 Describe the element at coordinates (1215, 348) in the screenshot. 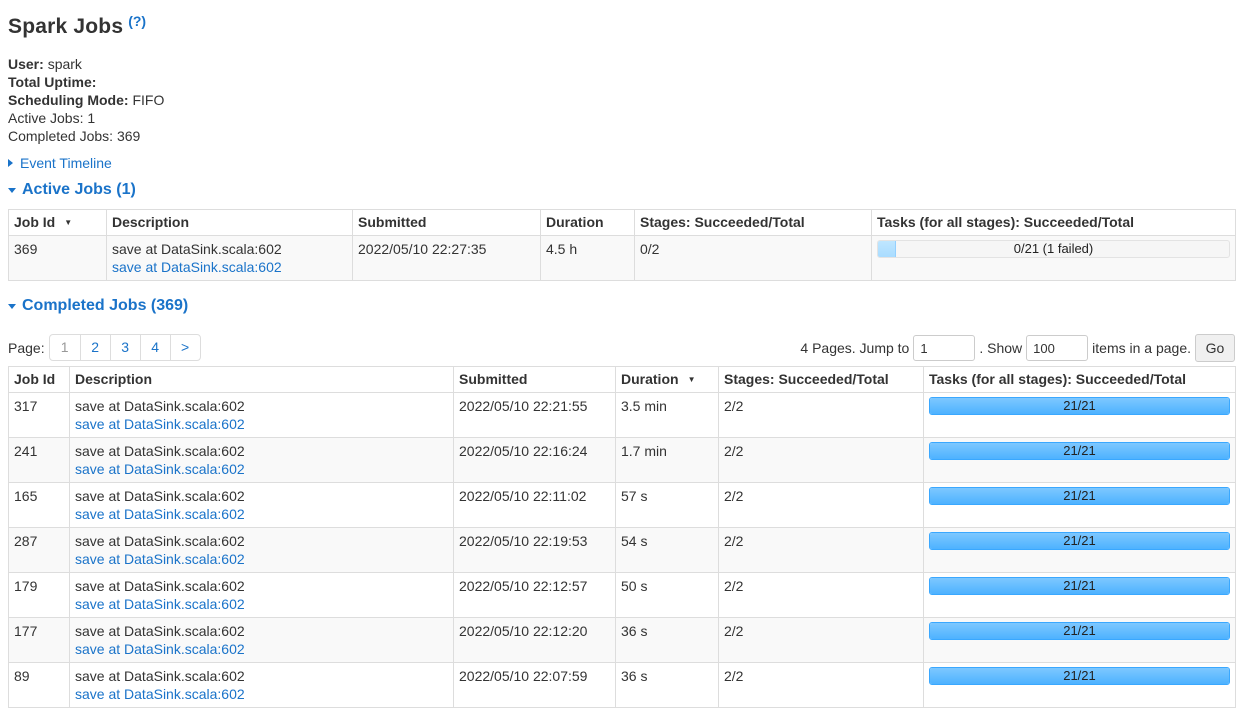

I see `go-button: Go` at that location.